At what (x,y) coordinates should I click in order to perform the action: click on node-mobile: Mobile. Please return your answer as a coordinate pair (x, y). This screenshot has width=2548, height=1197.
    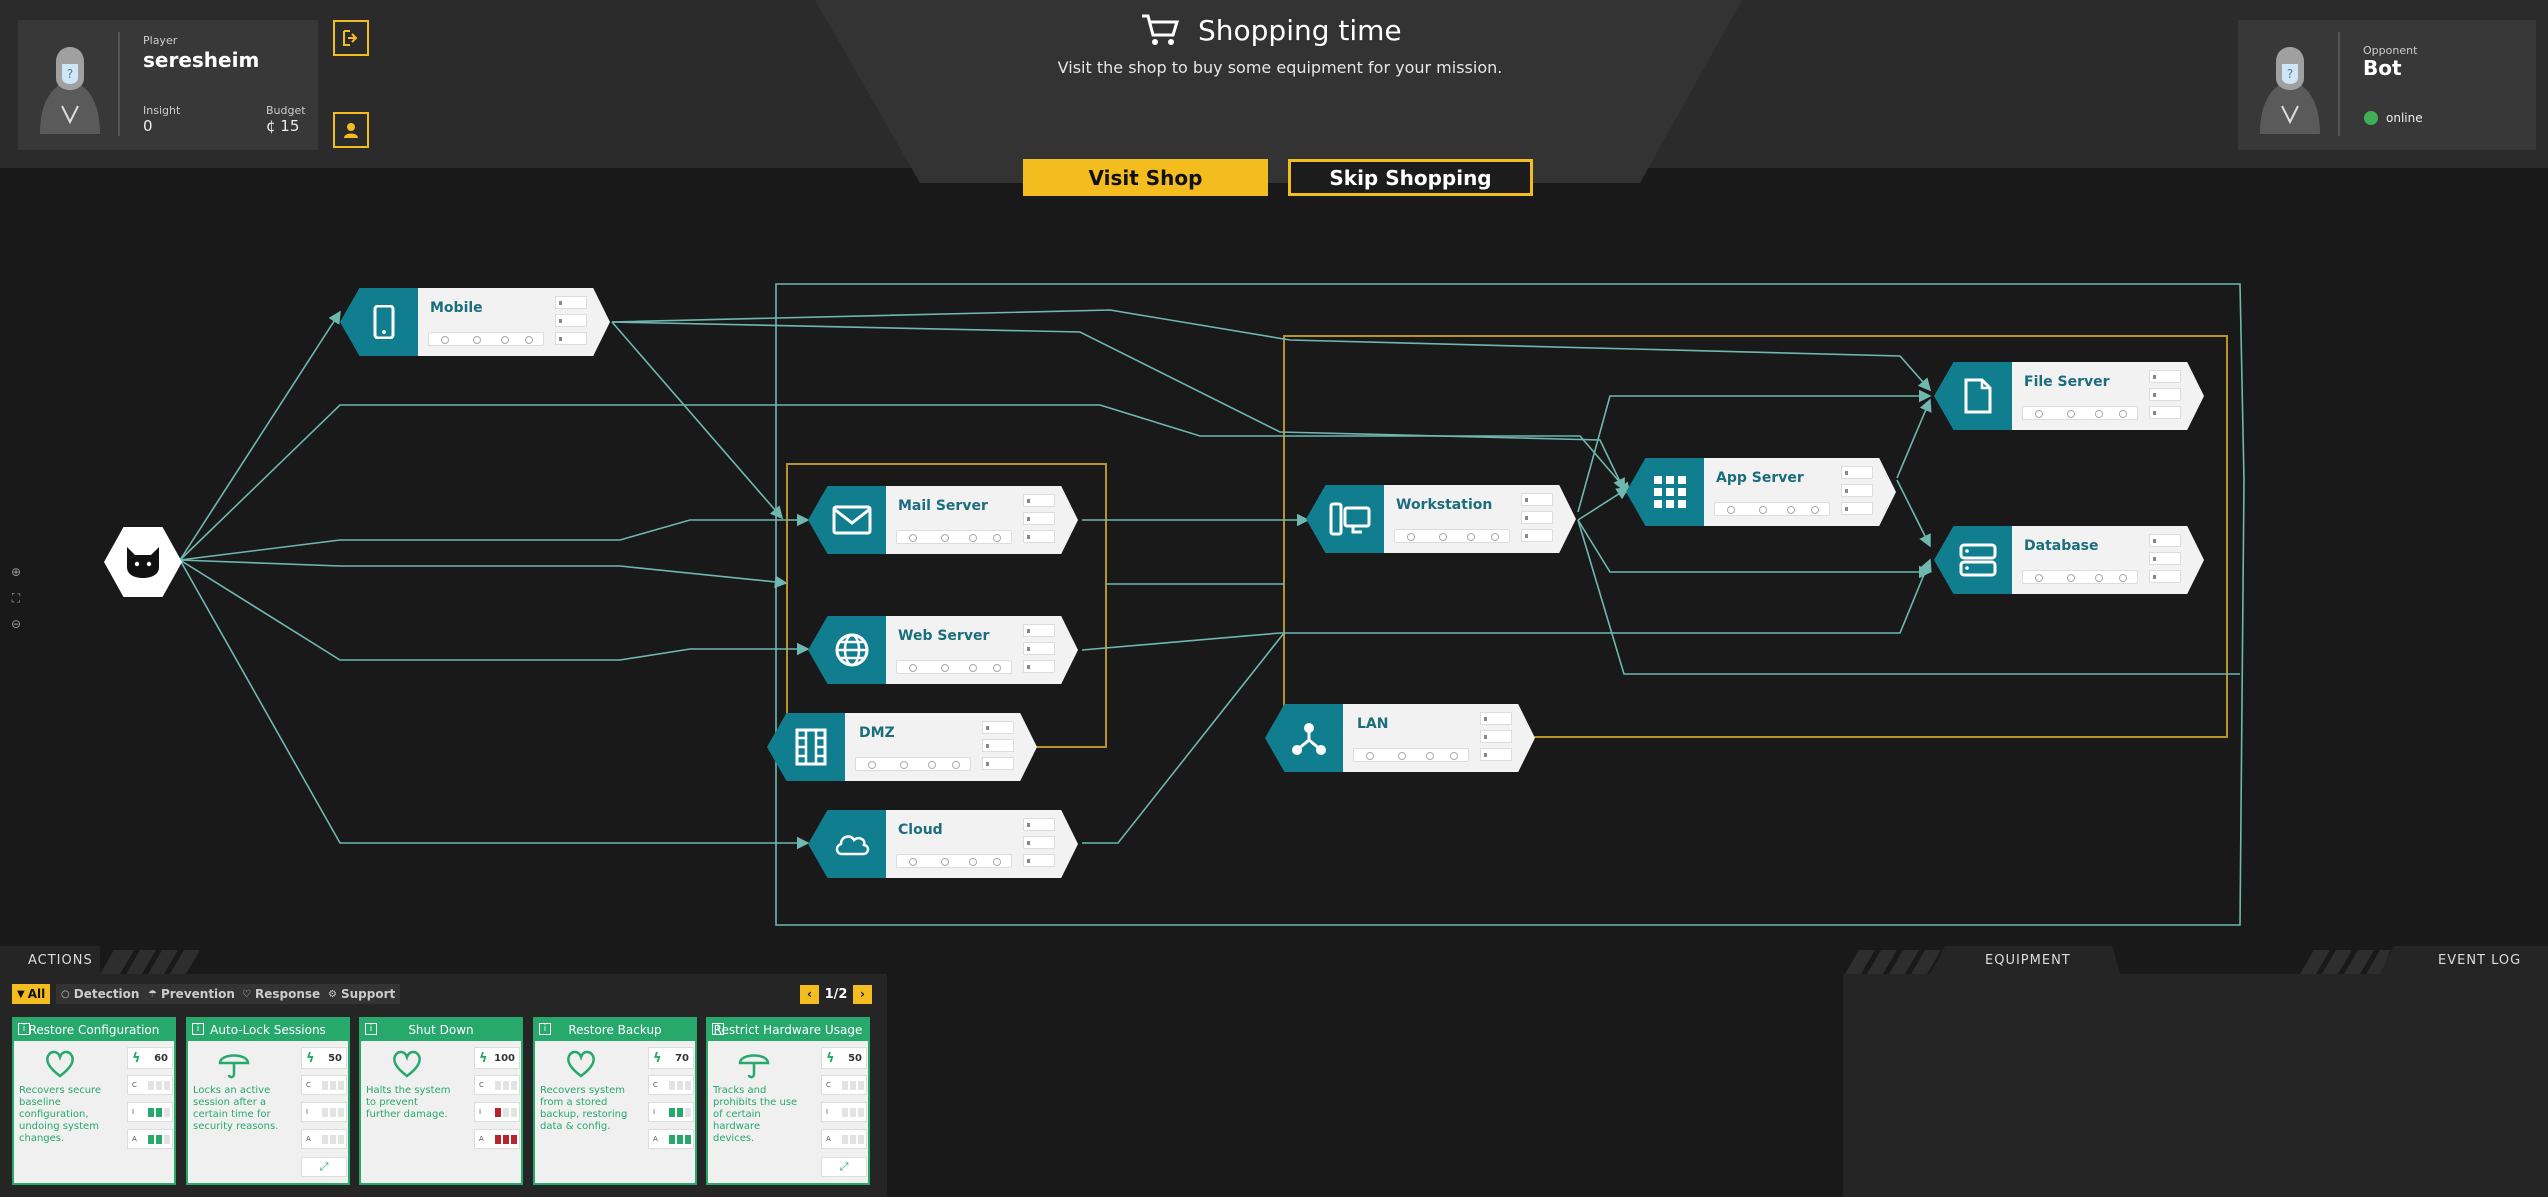
    Looking at the image, I should click on (475, 322).